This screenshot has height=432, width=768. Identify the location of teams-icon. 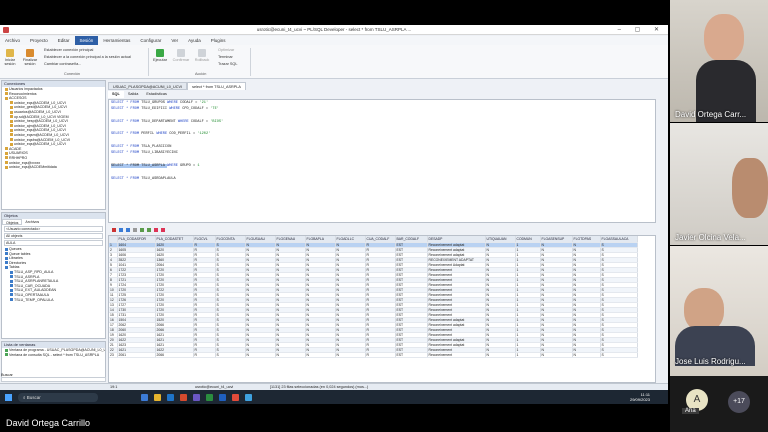
(196, 397).